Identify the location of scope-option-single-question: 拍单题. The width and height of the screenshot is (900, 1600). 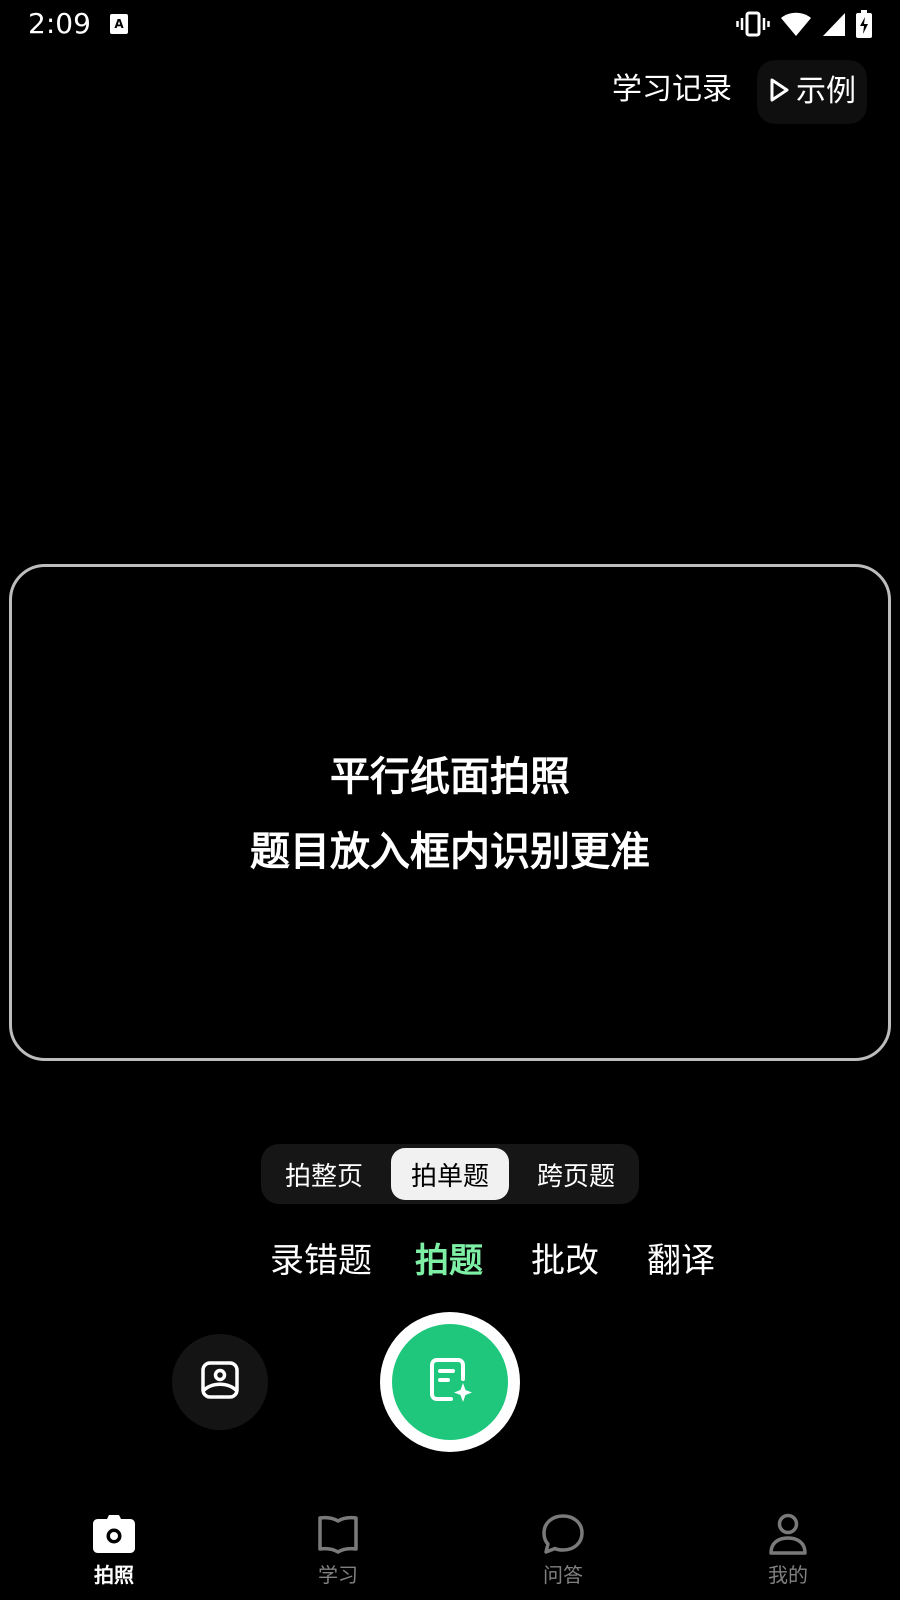
(450, 1174).